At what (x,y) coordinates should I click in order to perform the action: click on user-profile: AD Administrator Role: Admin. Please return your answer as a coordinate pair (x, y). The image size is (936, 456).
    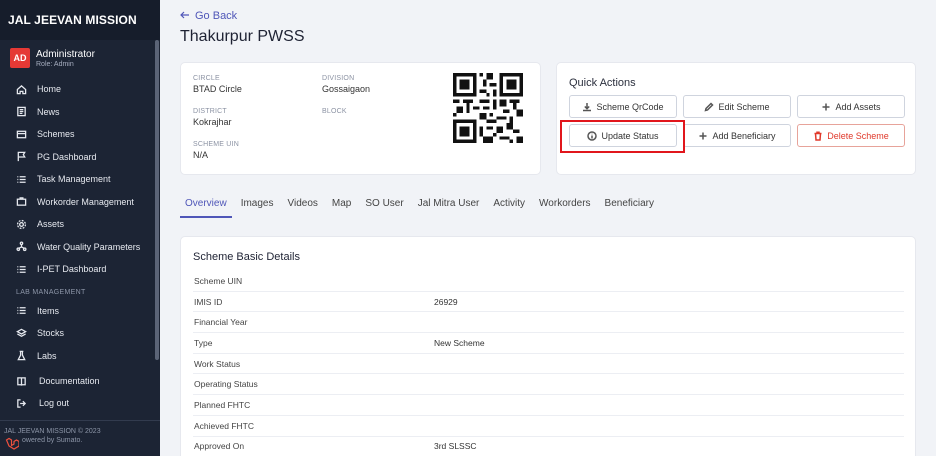
    Looking at the image, I should click on (80, 58).